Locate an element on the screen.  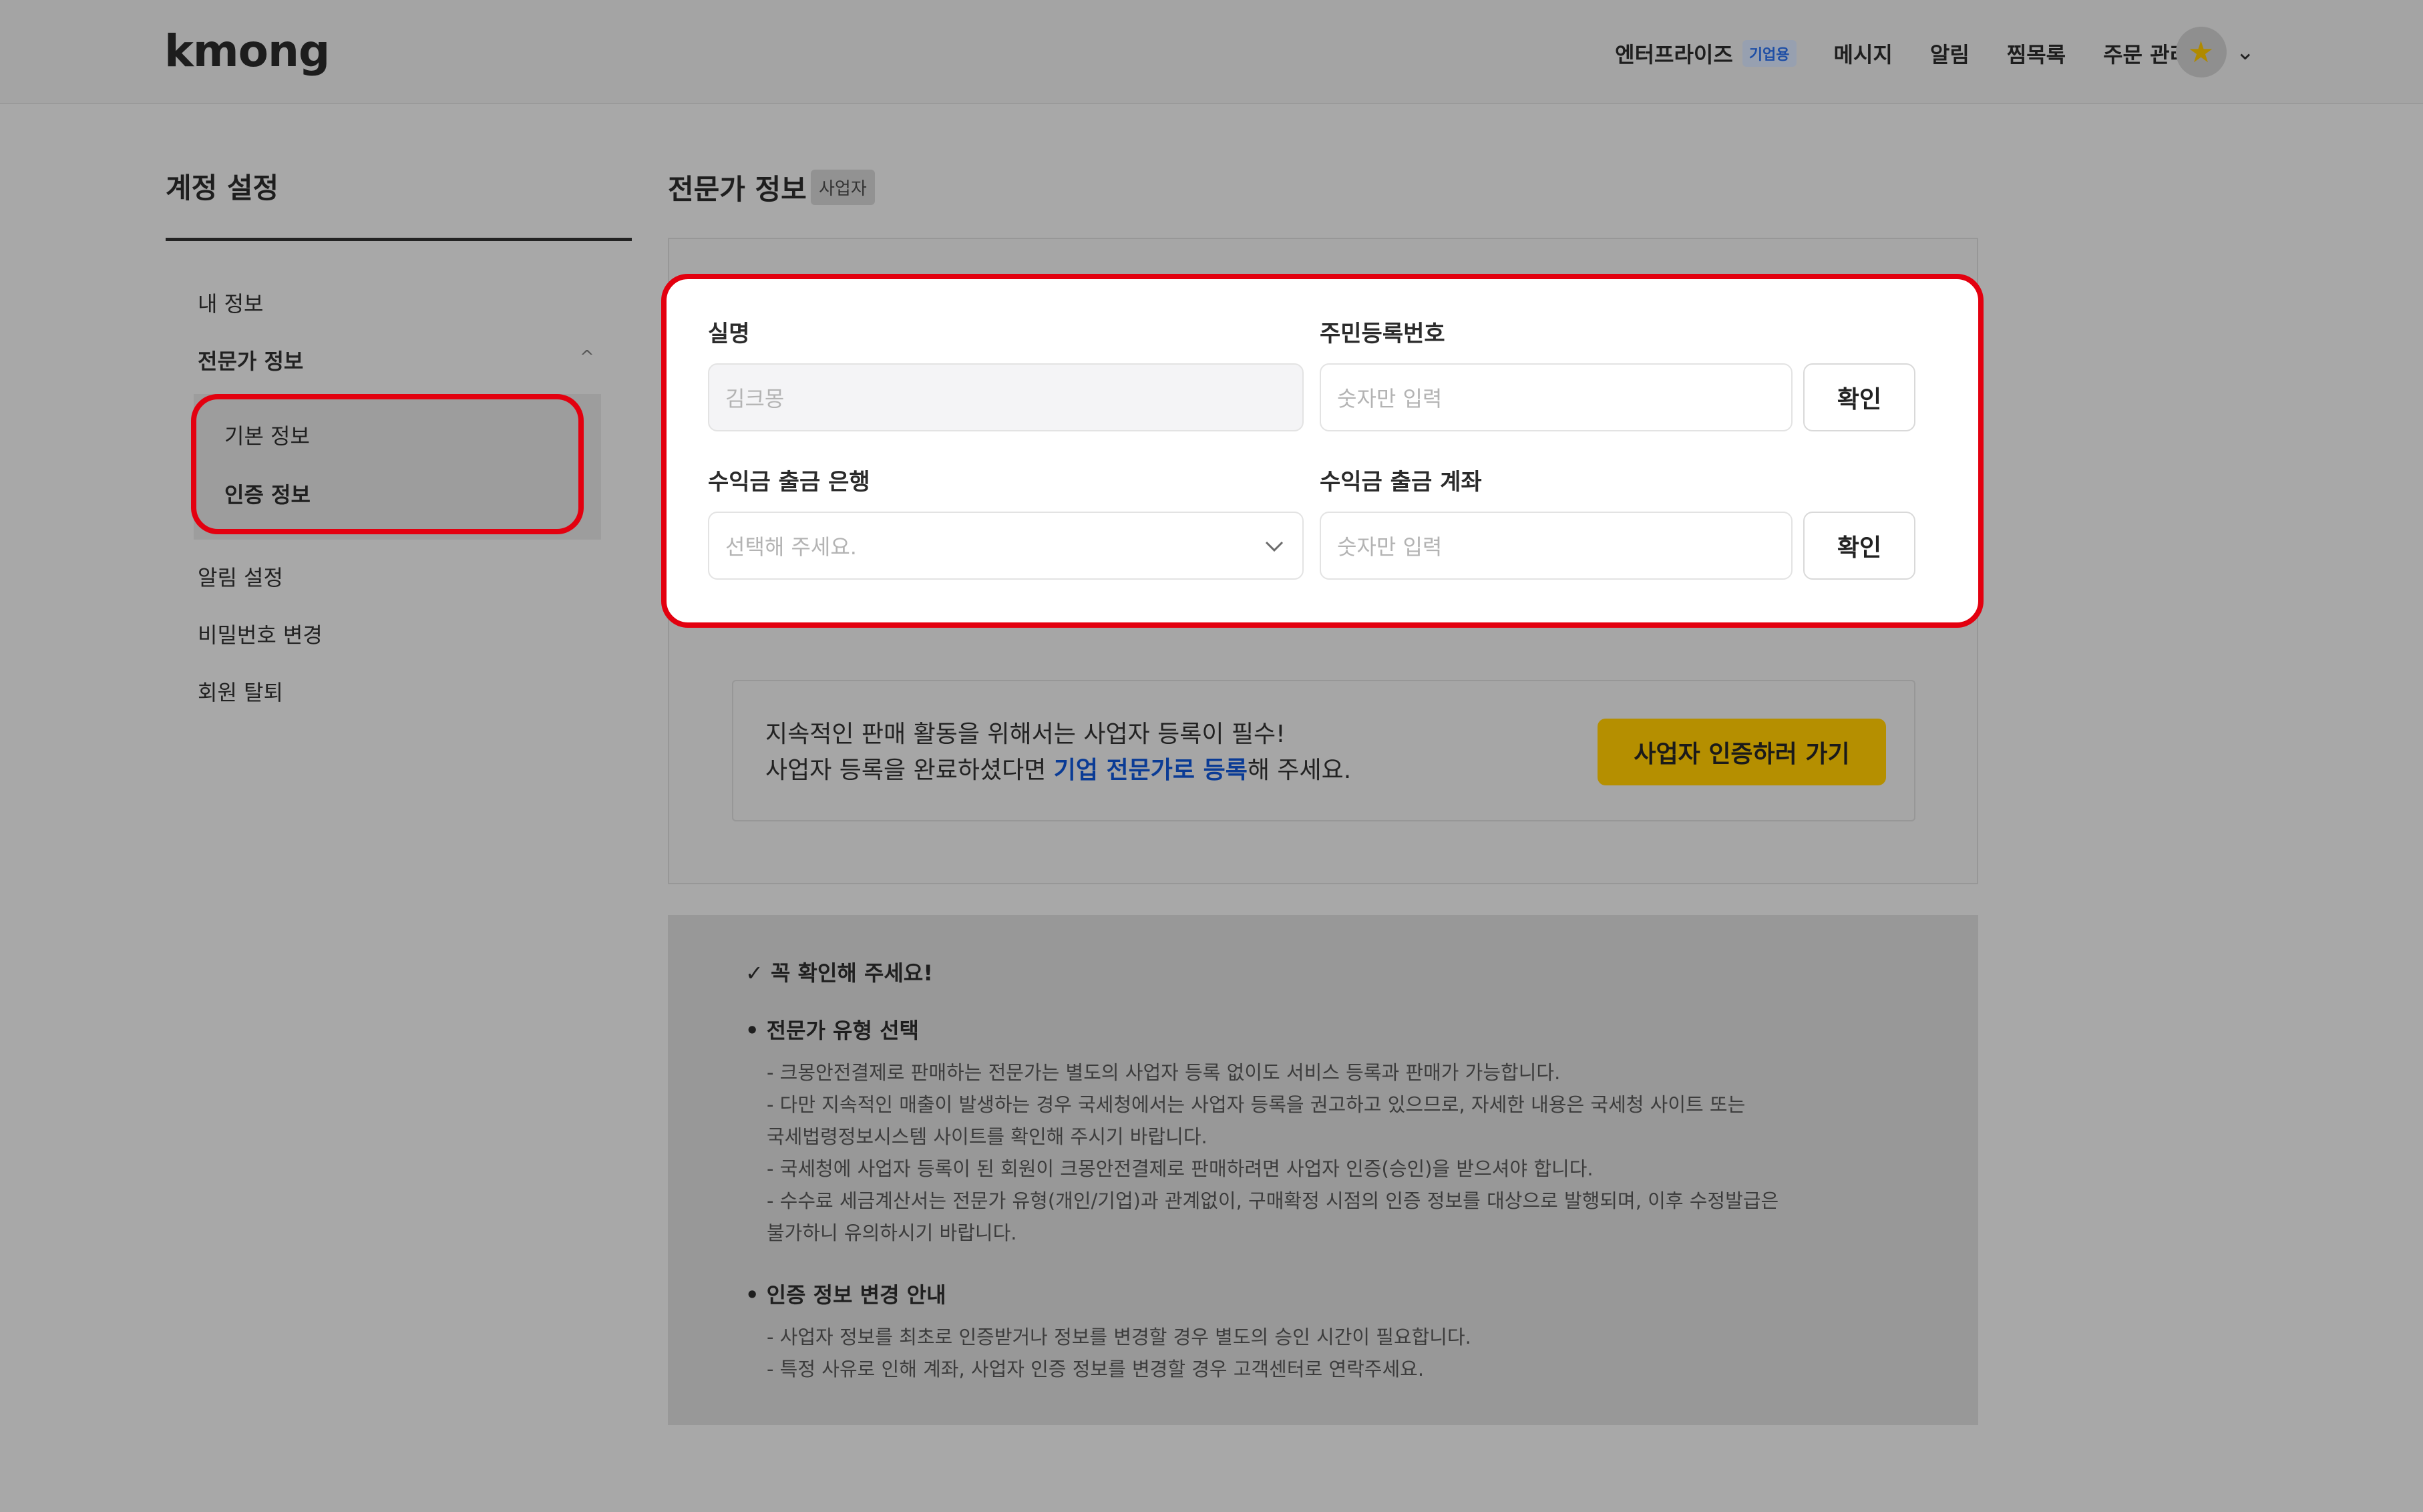
info-section-change-guide: • 인증 정보 변경 안내 is located at coordinates (845, 1295).